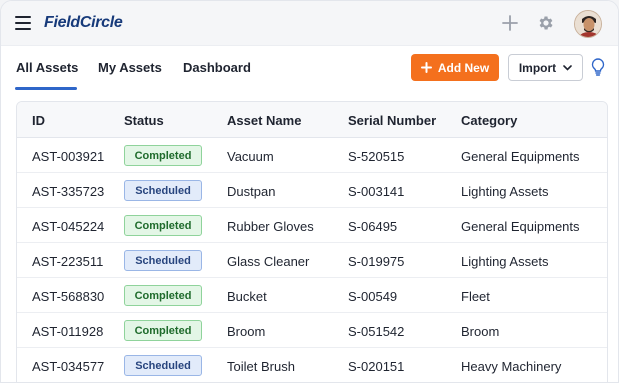 The width and height of the screenshot is (619, 383). What do you see at coordinates (83, 23) in the screenshot?
I see `app-logo: FieldCircle` at bounding box center [83, 23].